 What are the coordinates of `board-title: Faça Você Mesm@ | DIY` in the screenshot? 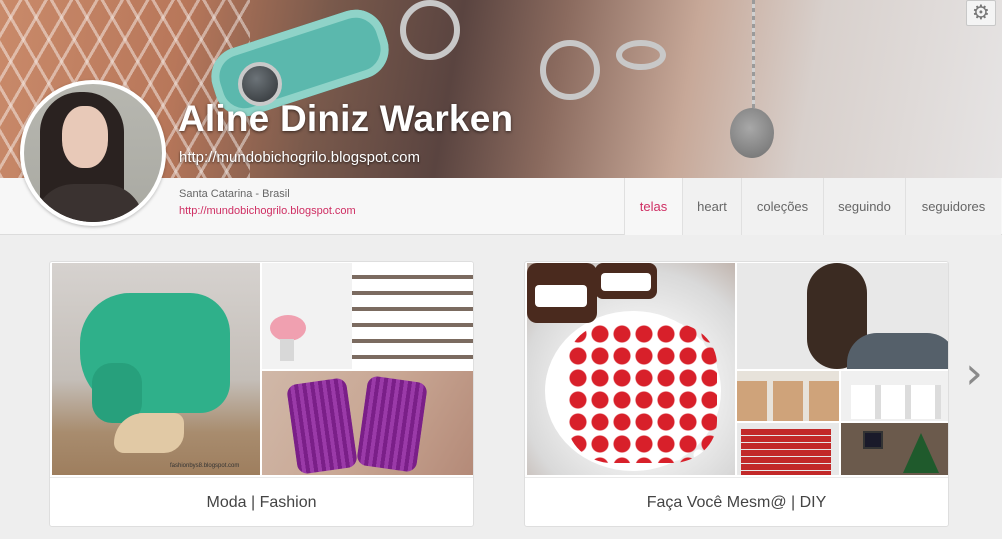 It's located at (736, 502).